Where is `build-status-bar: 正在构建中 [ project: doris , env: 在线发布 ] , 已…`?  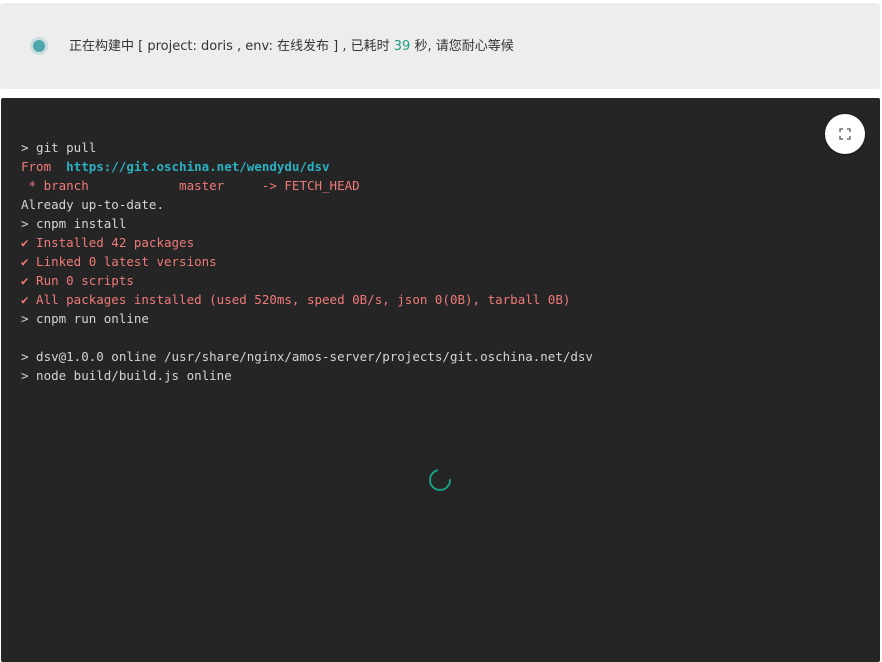
build-status-bar: 正在构建中 [ project: doris , env: 在线发布 ] , 已… is located at coordinates (440, 46).